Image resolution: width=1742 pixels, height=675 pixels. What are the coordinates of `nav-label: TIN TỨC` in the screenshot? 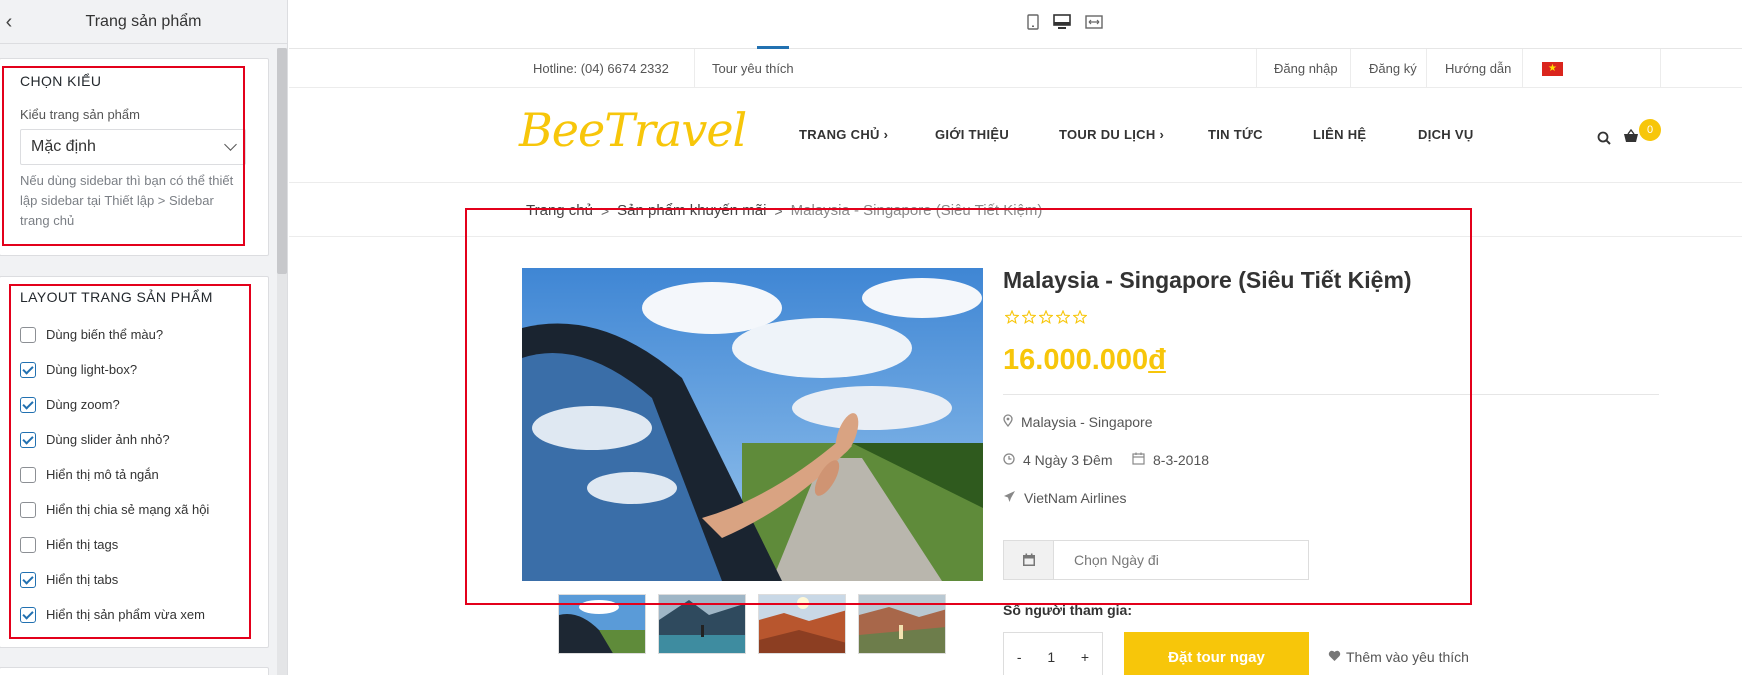 It's located at (1235, 134).